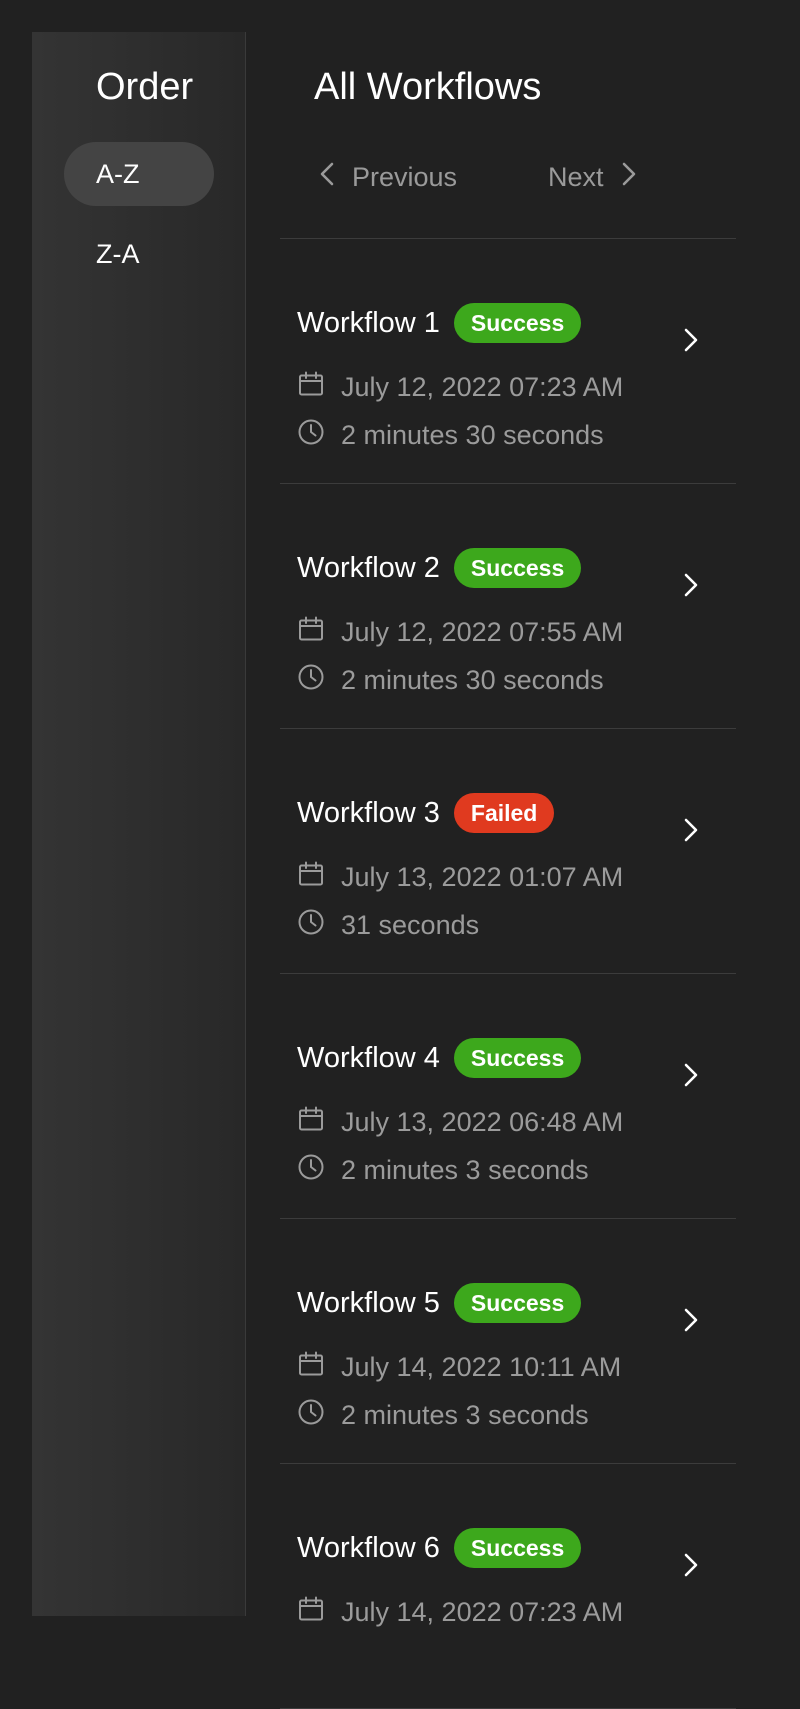  I want to click on workflow-date: July 14, 2022 07:23 AM, so click(460, 1612).